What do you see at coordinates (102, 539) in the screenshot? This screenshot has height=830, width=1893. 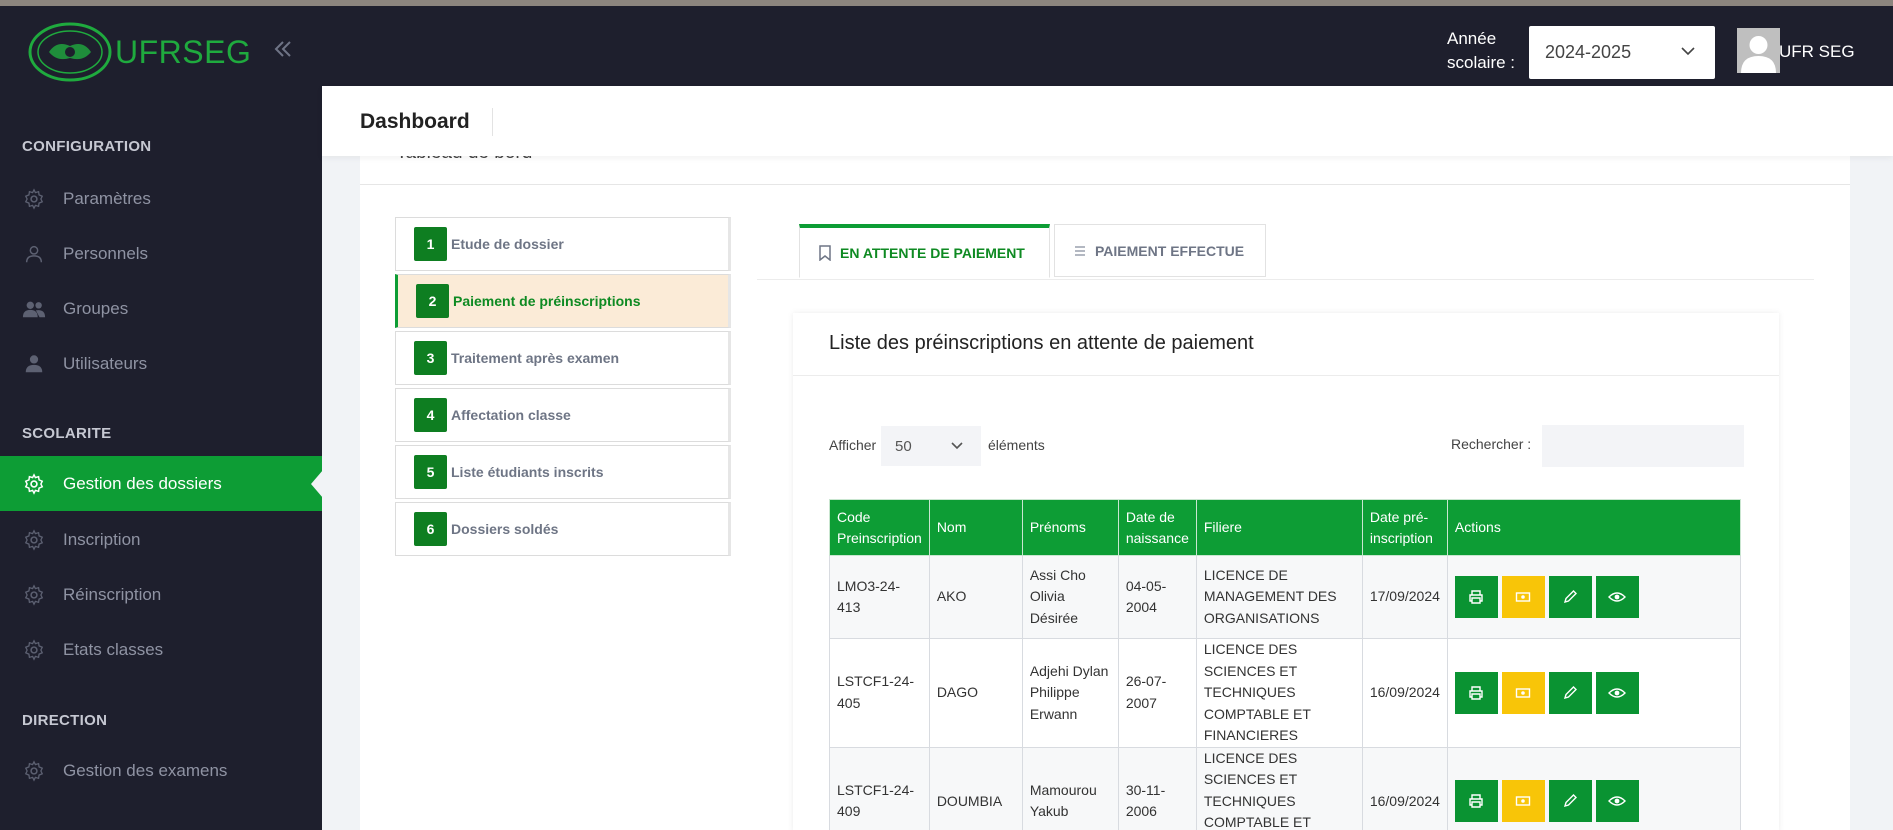 I see `sidebar-item-label: Inscription` at bounding box center [102, 539].